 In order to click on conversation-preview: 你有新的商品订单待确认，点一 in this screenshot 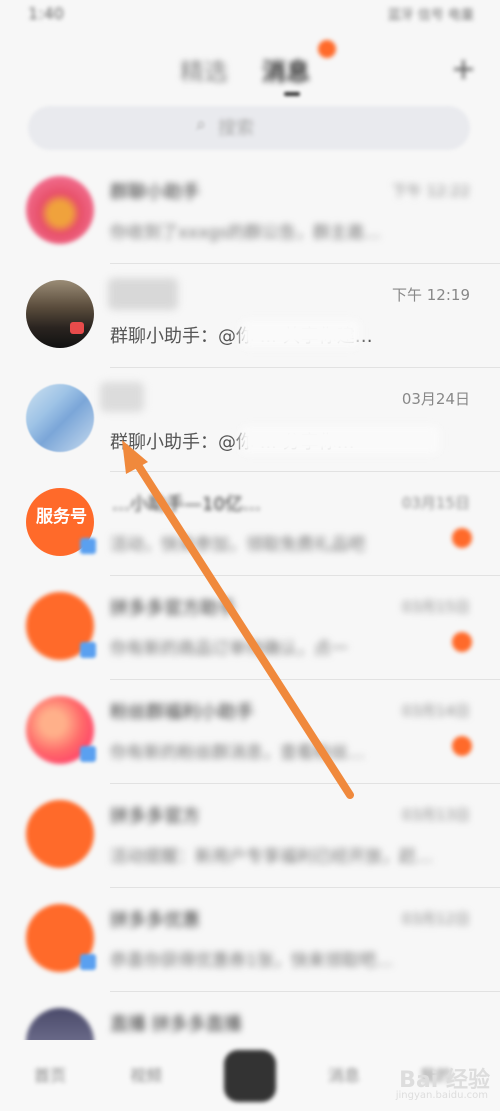, I will do `click(229, 649)`.